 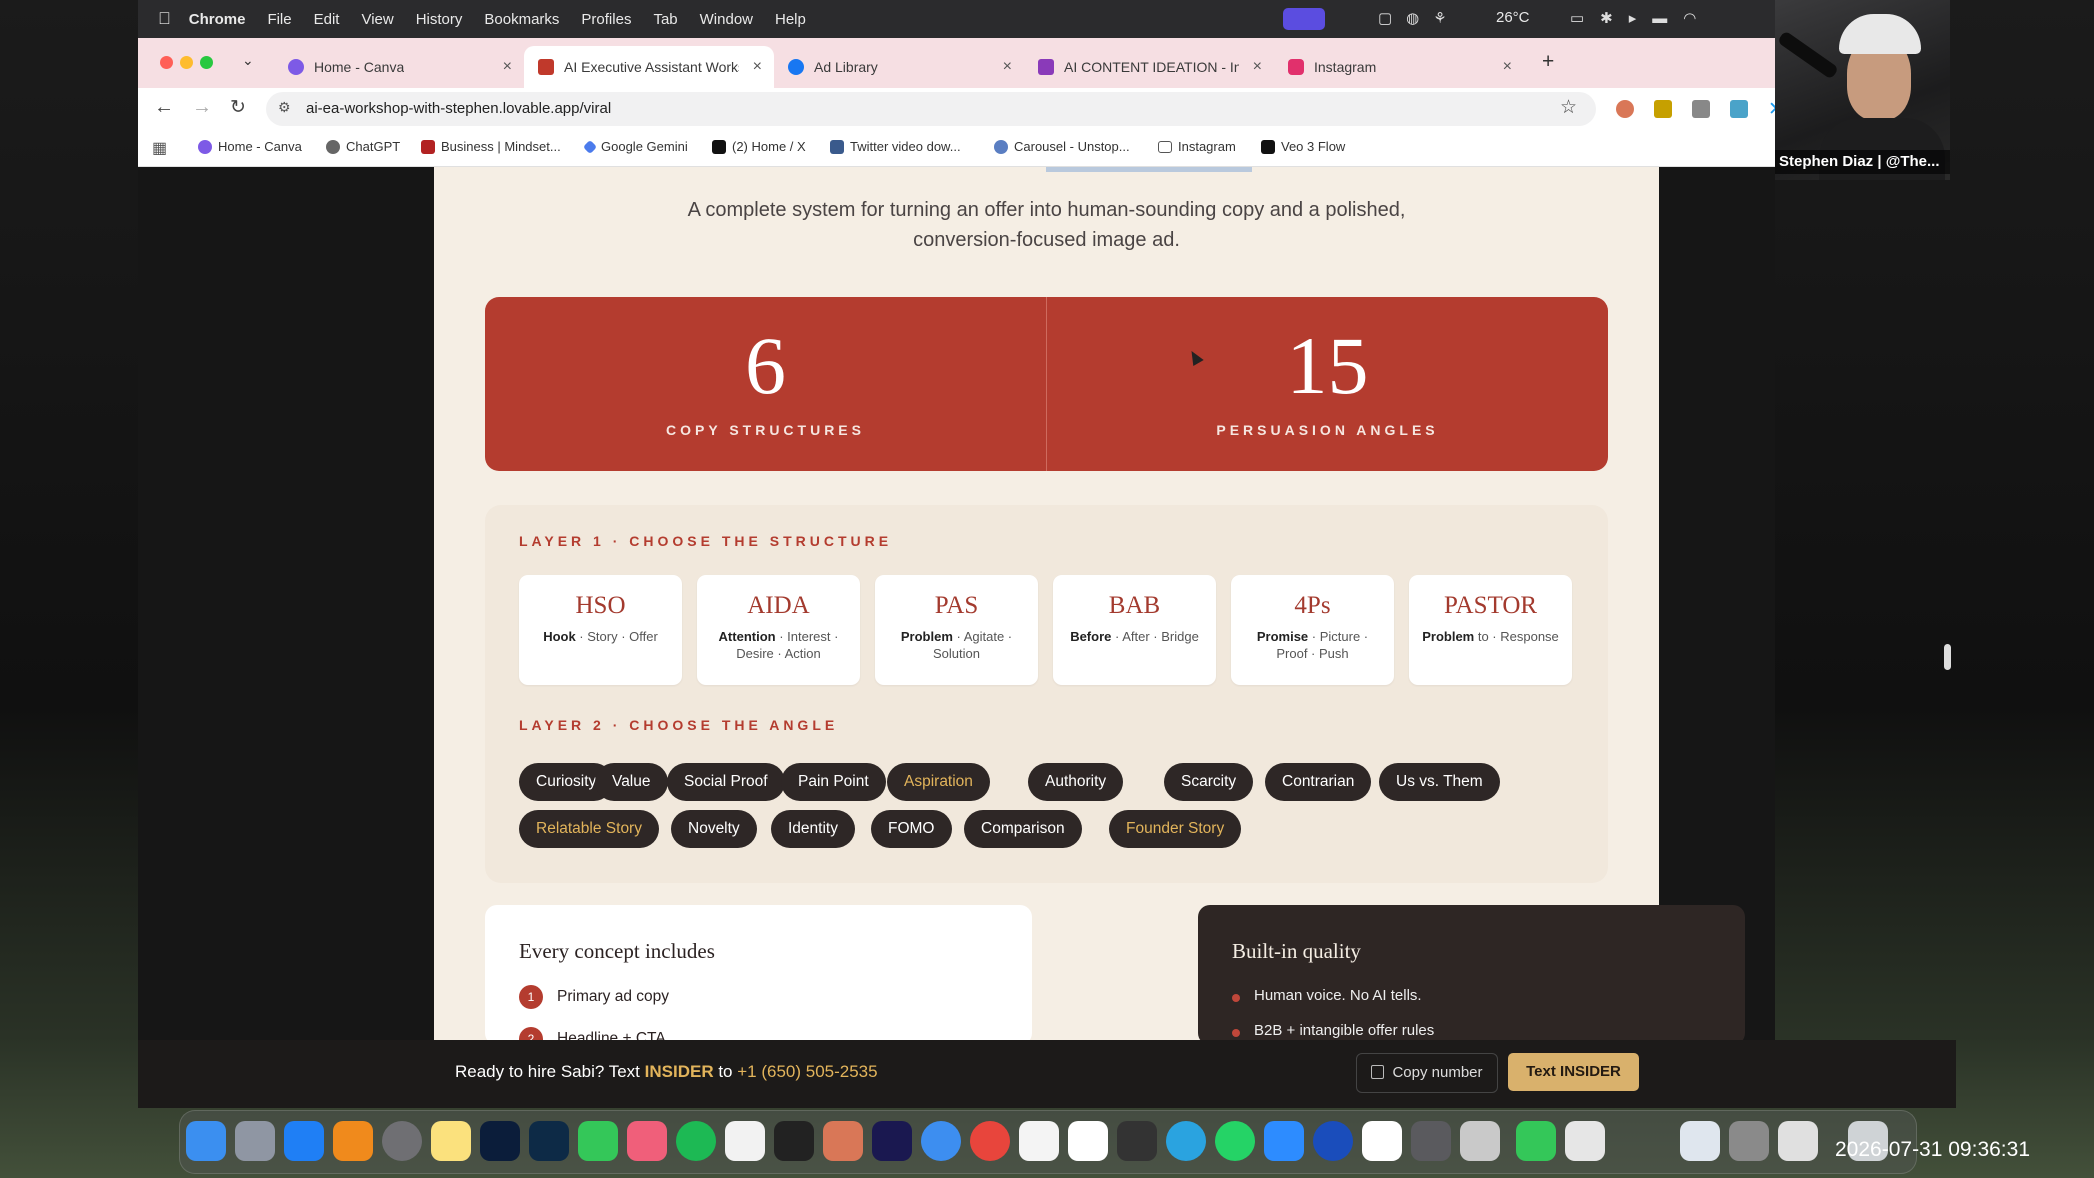 I want to click on calculator-icon, so click(x=1431, y=1141).